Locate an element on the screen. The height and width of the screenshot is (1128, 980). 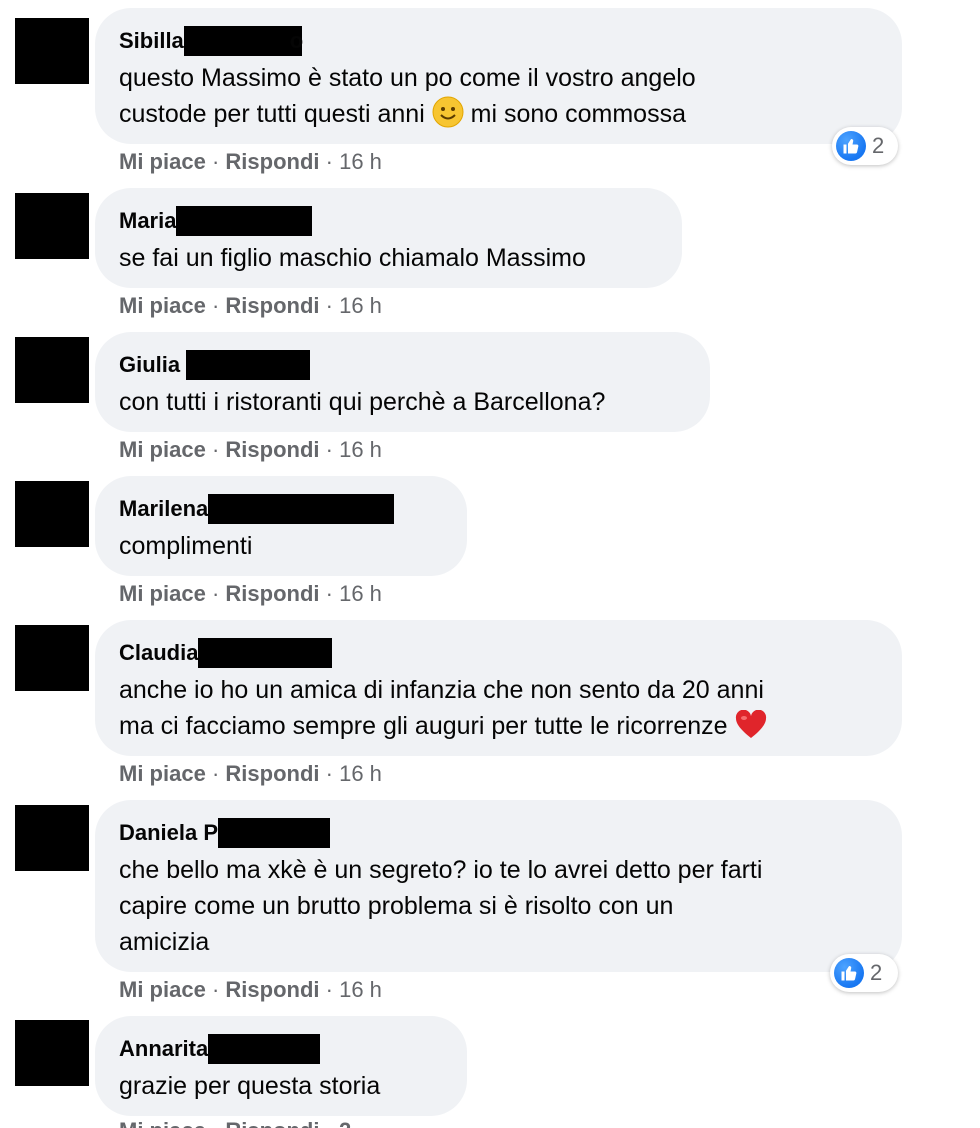
heart-emoji-icon is located at coordinates (751, 729).